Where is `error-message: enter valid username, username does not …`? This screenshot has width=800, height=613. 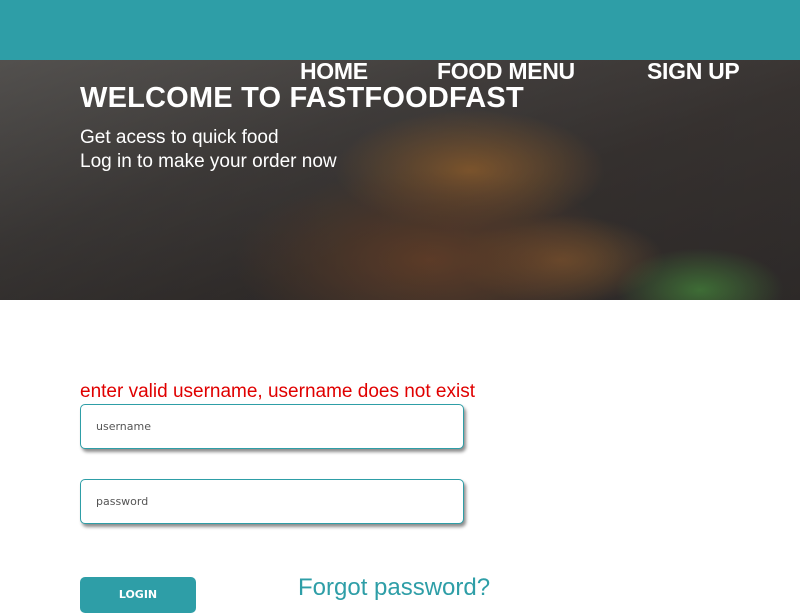
error-message: enter valid username, username does not … is located at coordinates (277, 391).